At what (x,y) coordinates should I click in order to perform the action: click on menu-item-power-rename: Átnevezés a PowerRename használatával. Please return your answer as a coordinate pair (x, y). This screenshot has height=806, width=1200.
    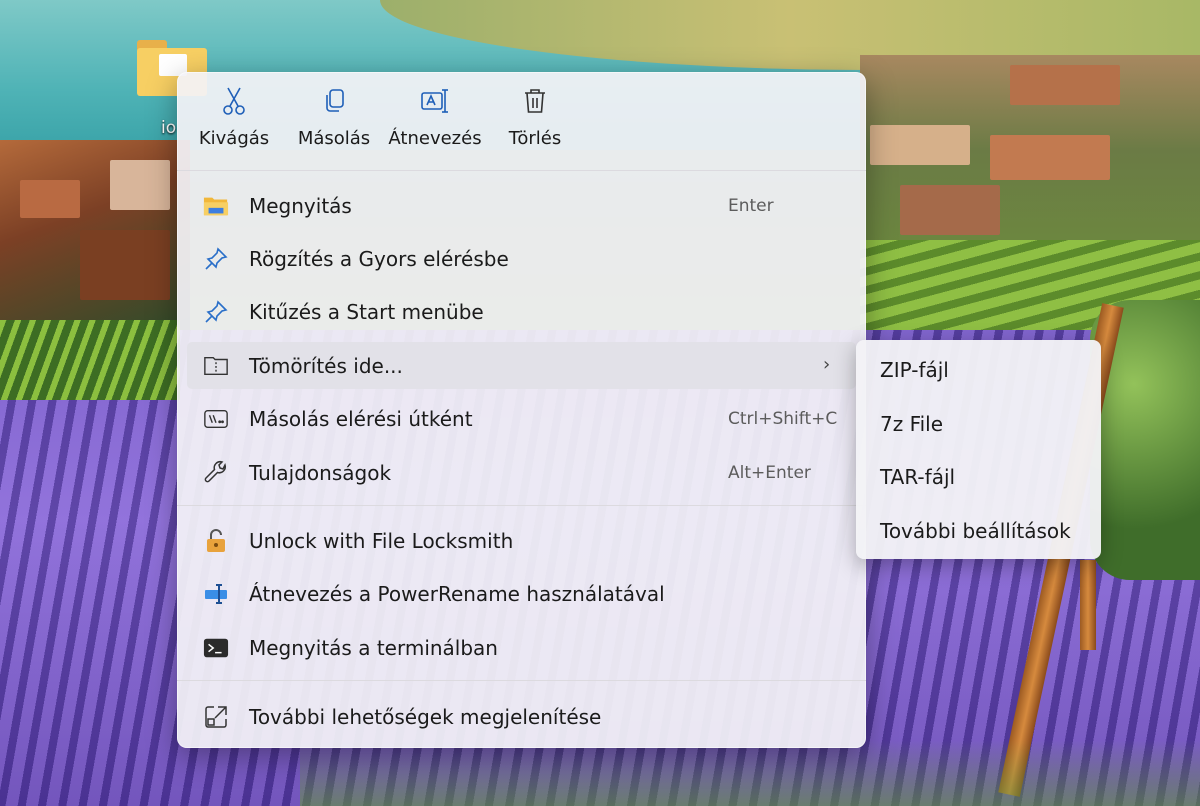
    Looking at the image, I should click on (521, 593).